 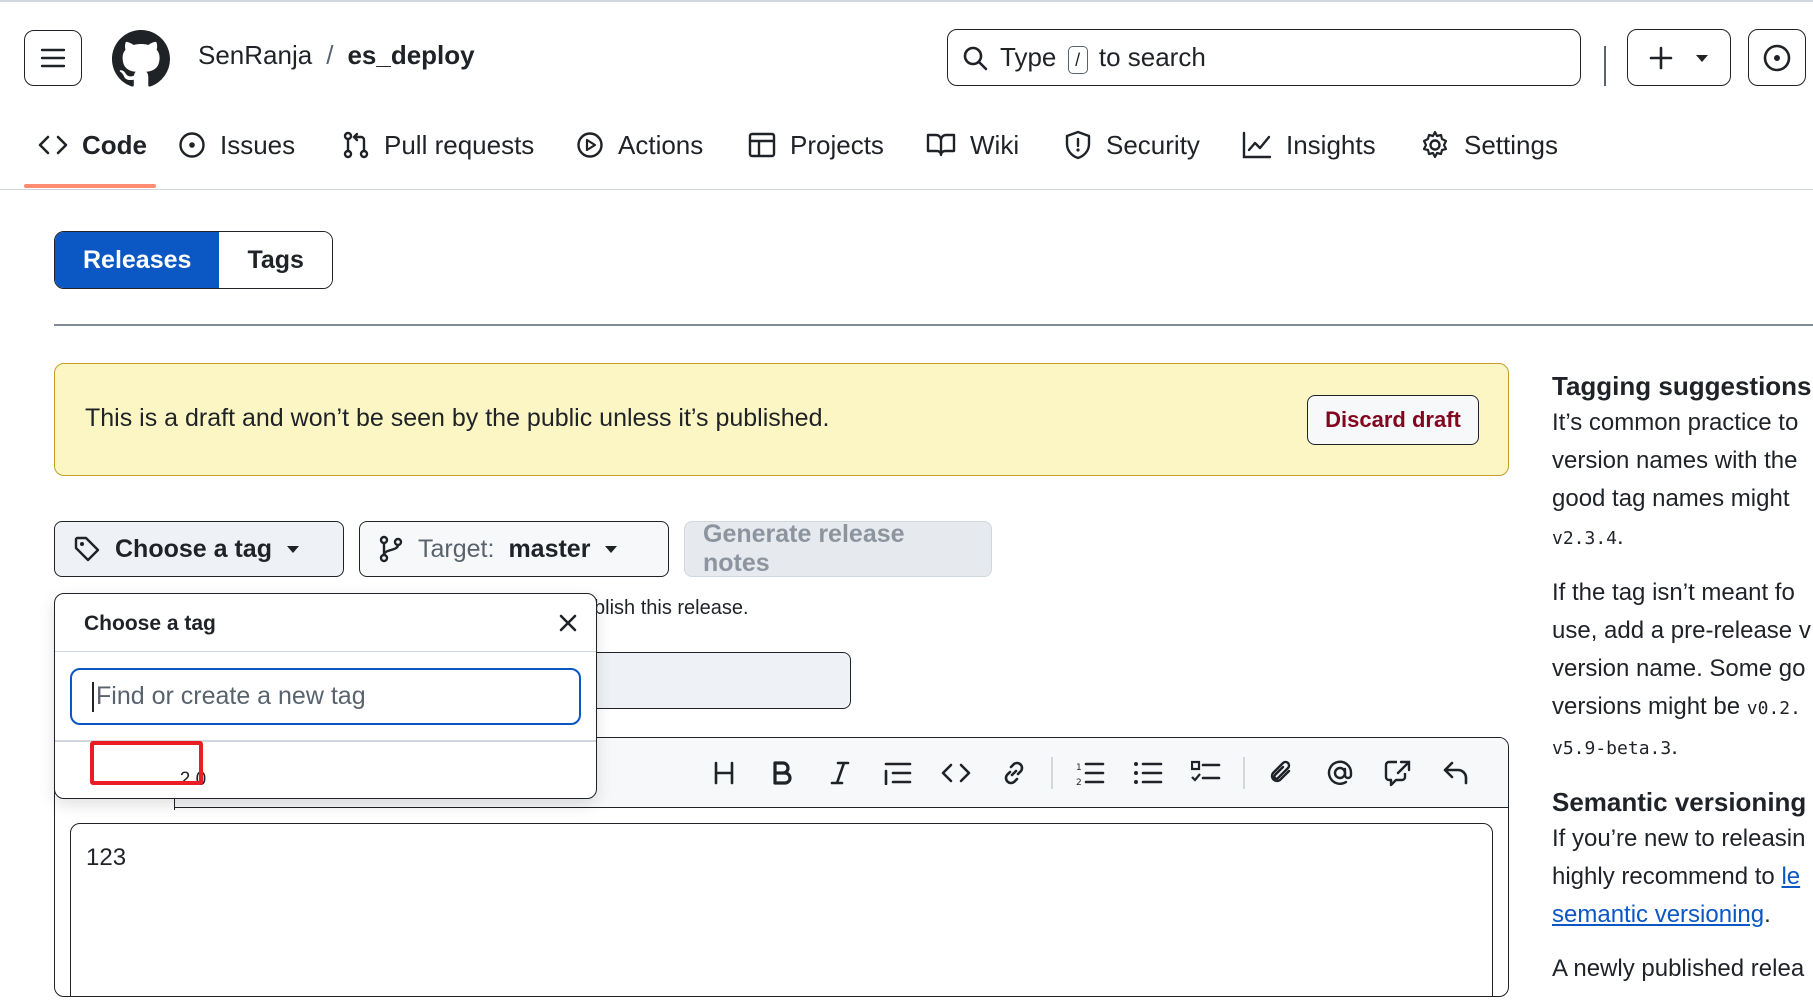 I want to click on sidebar-p2-line2: use, add a pre-release v, so click(x=1681, y=630).